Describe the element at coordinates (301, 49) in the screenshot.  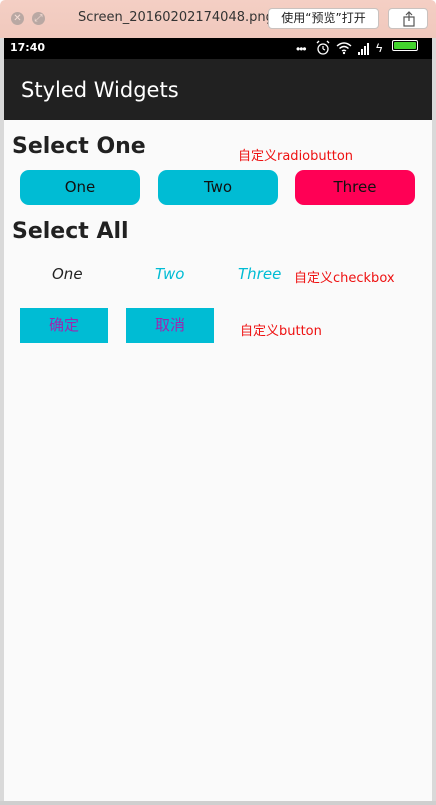
I see `more-icon: •••` at that location.